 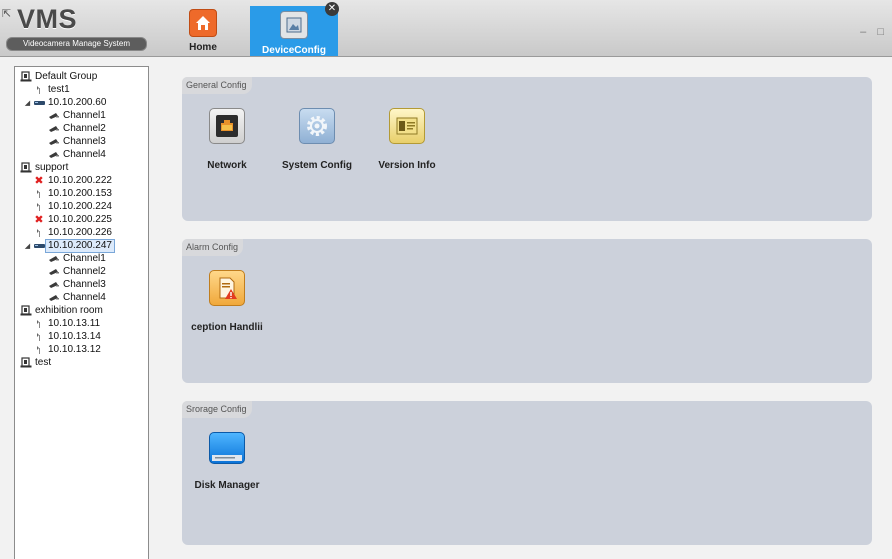 I want to click on app-logo-title: VMS, so click(x=47, y=19).